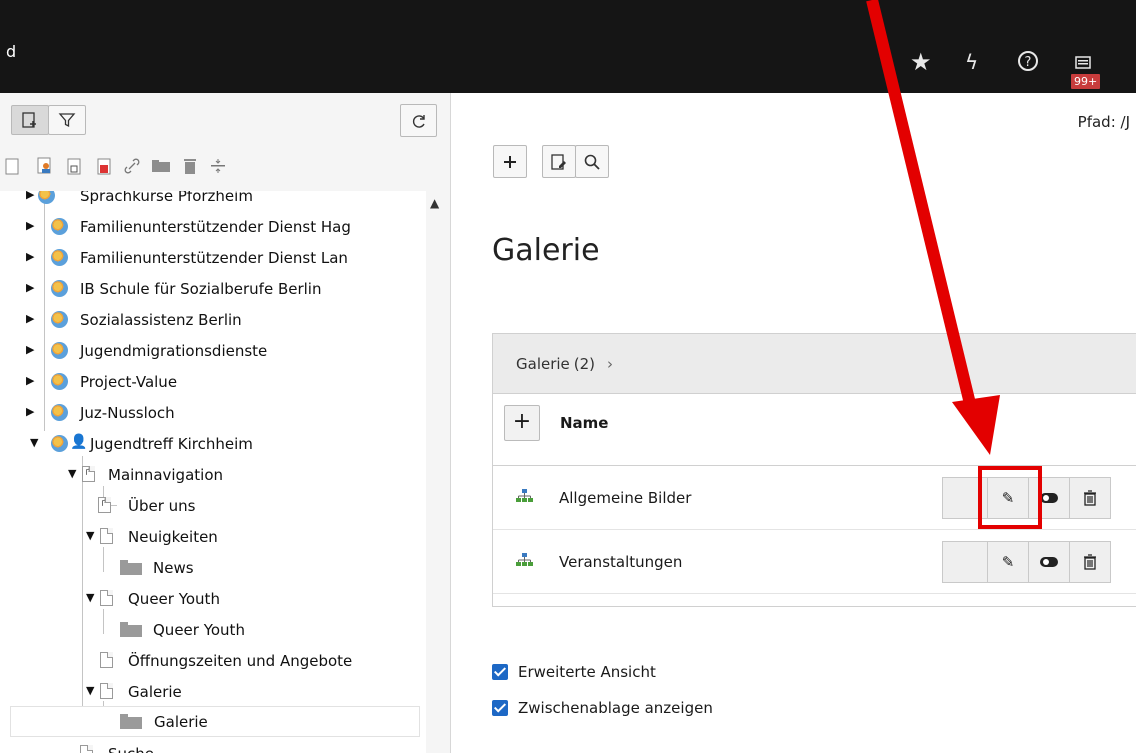 This screenshot has height=753, width=1136. I want to click on tree-item: ▶ Project-Value, so click(213, 381).